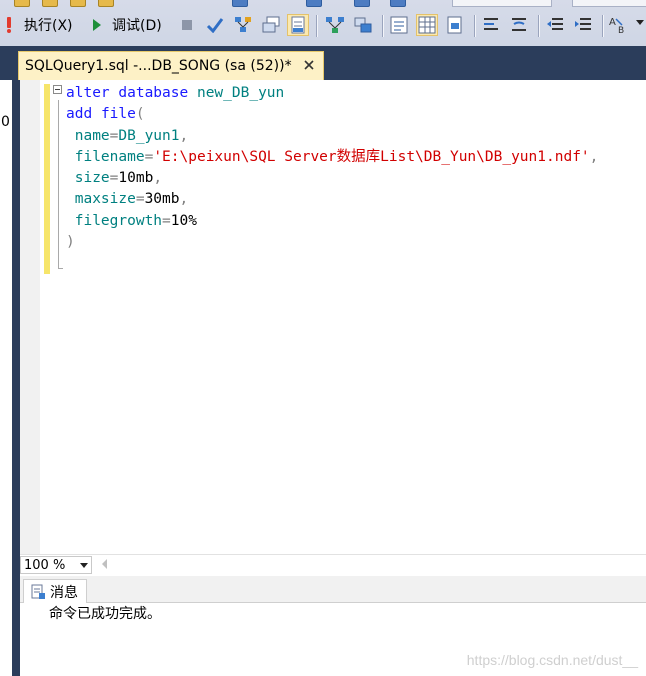 The height and width of the screenshot is (676, 646). What do you see at coordinates (240, 3) in the screenshot?
I see `undo-icon` at bounding box center [240, 3].